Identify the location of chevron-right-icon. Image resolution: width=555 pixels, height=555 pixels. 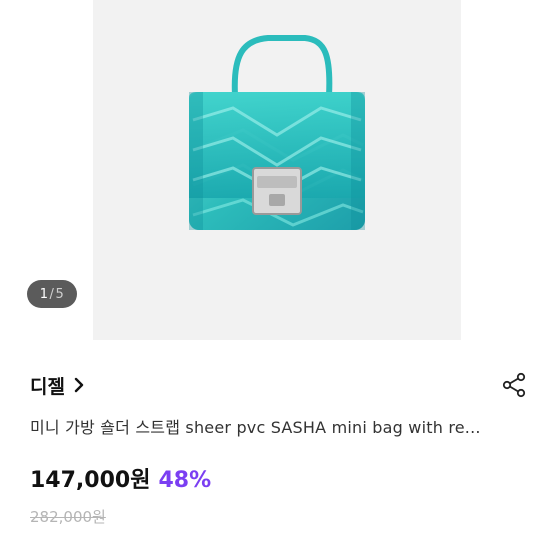
(79, 385).